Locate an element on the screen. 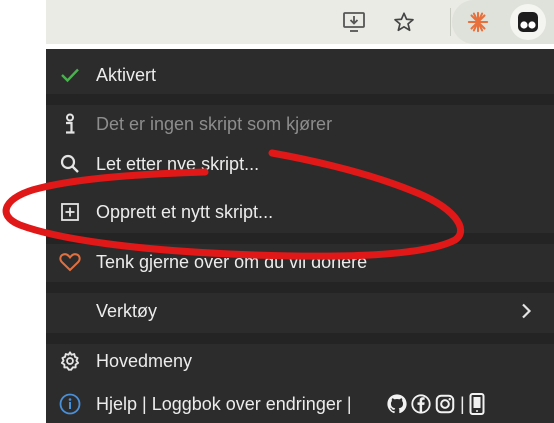 This screenshot has height=423, width=554. install-icon is located at coordinates (354, 22).